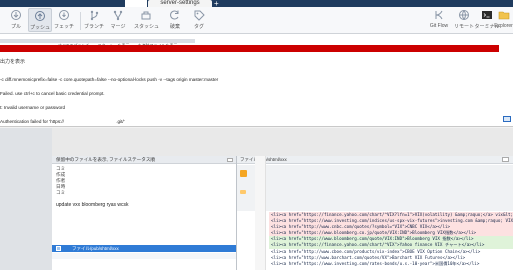 Image resolution: width=513 pixels, height=270 pixels. What do you see at coordinates (199, 15) in the screenshot?
I see `tag-icon` at bounding box center [199, 15].